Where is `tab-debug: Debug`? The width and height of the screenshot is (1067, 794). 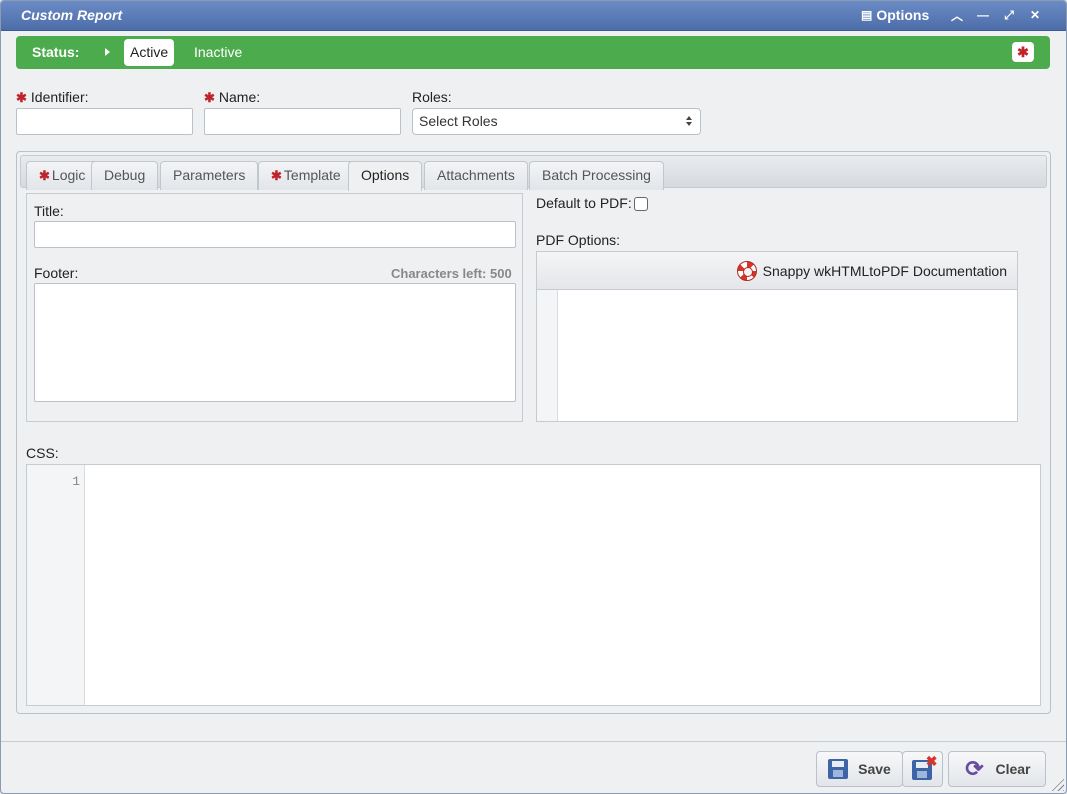 tab-debug: Debug is located at coordinates (125, 175).